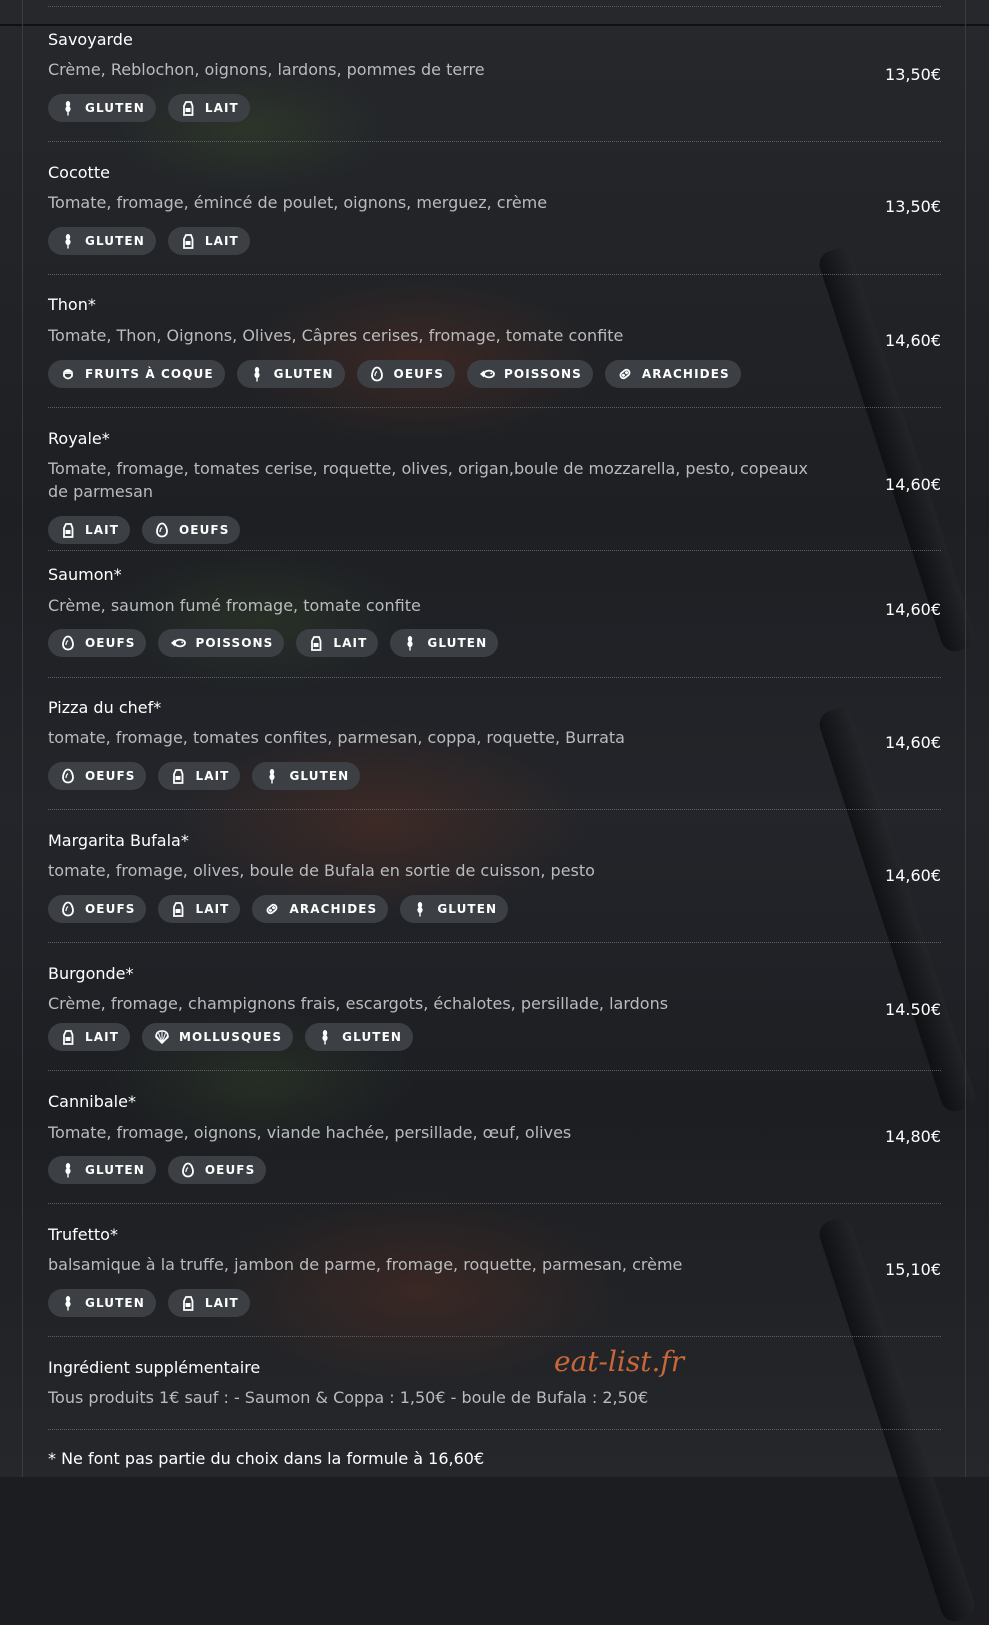 This screenshot has height=1625, width=989. What do you see at coordinates (913, 1269) in the screenshot?
I see `item-price: 15,10€` at bounding box center [913, 1269].